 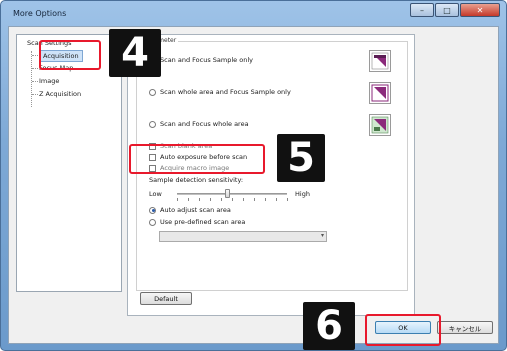 I want to click on window-controls: – □ ✕, so click(x=455, y=10).